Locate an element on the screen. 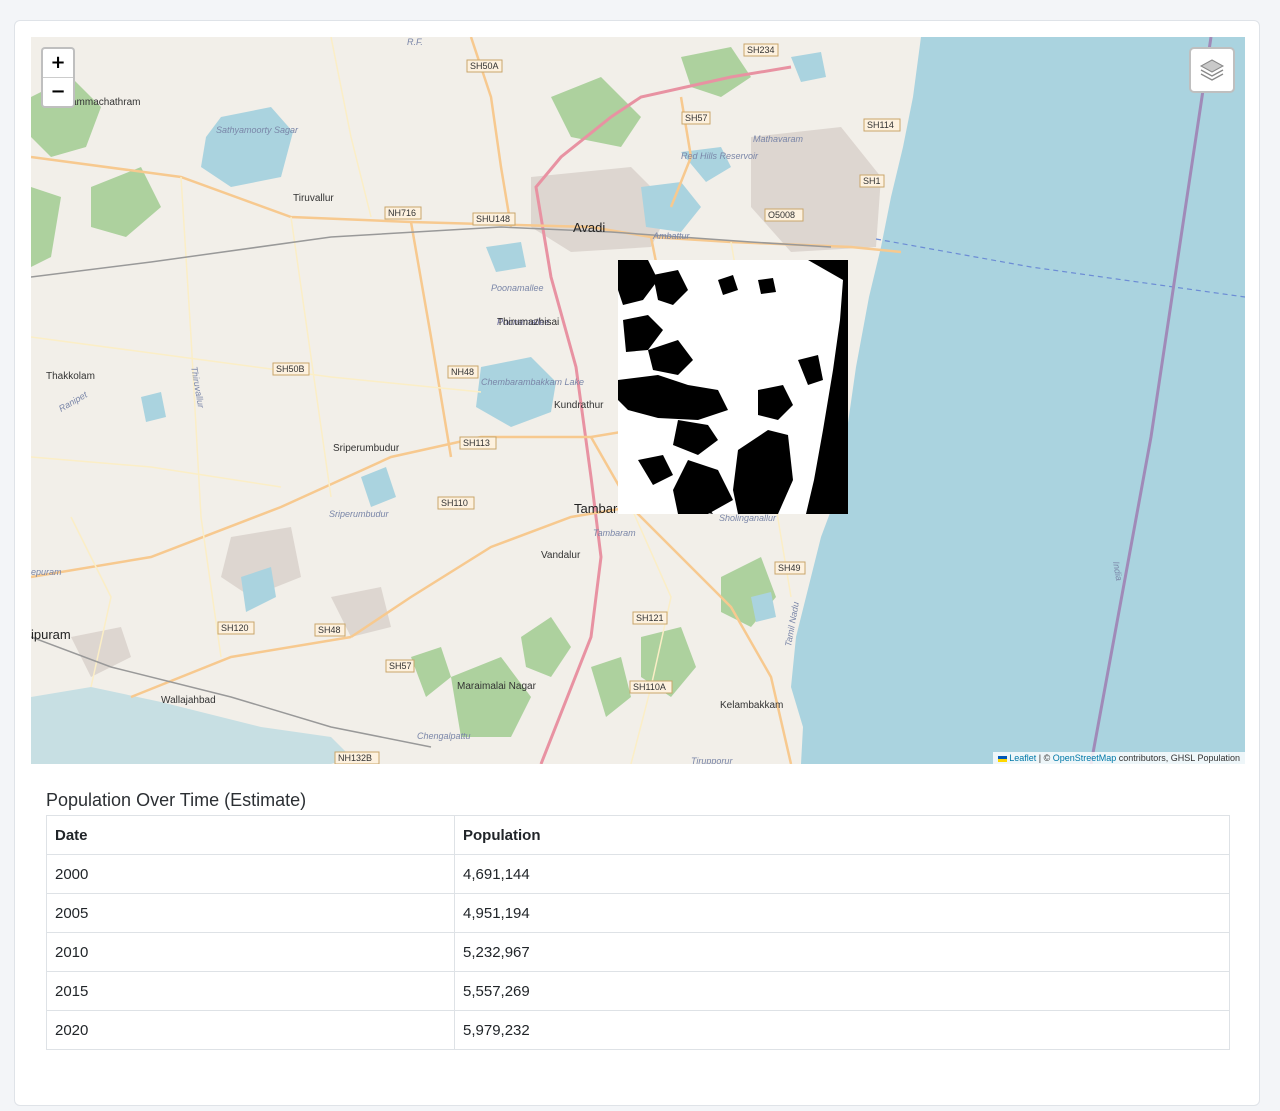 The height and width of the screenshot is (1111, 1280). water-label: epuram is located at coordinates (46, 572).